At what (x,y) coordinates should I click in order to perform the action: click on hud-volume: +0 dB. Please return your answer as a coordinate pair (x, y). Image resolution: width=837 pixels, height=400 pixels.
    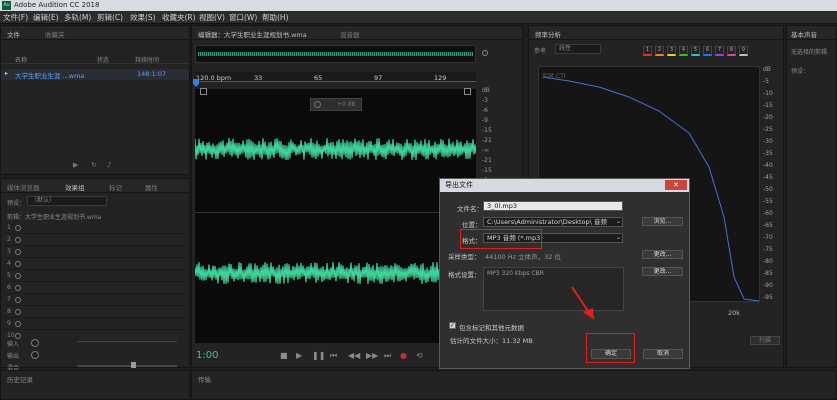
    Looking at the image, I should click on (336, 104).